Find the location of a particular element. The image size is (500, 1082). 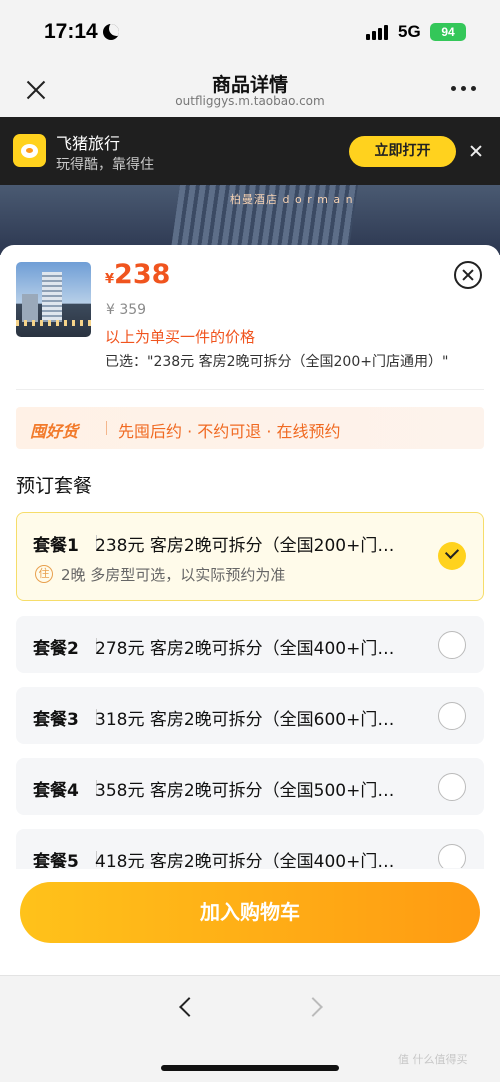

package-sub: 2晚 多房型可选，以实际预约为准 is located at coordinates (173, 575).